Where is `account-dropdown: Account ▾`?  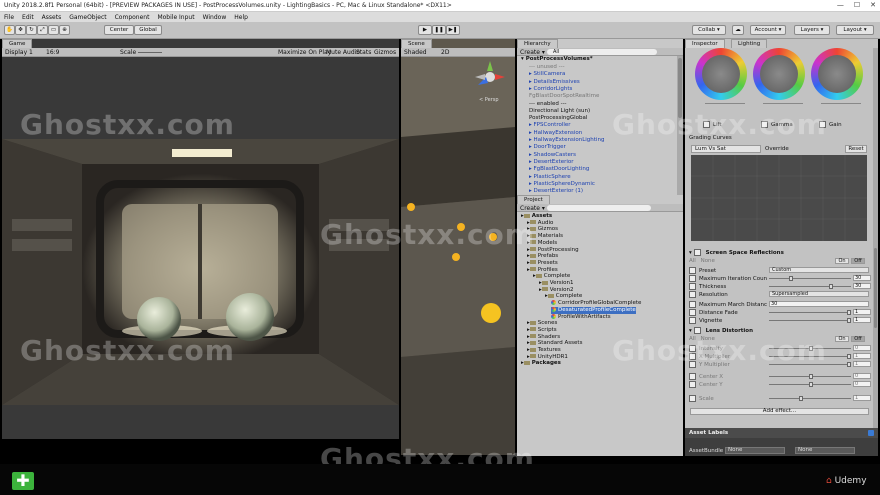 account-dropdown: Account ▾ is located at coordinates (768, 30).